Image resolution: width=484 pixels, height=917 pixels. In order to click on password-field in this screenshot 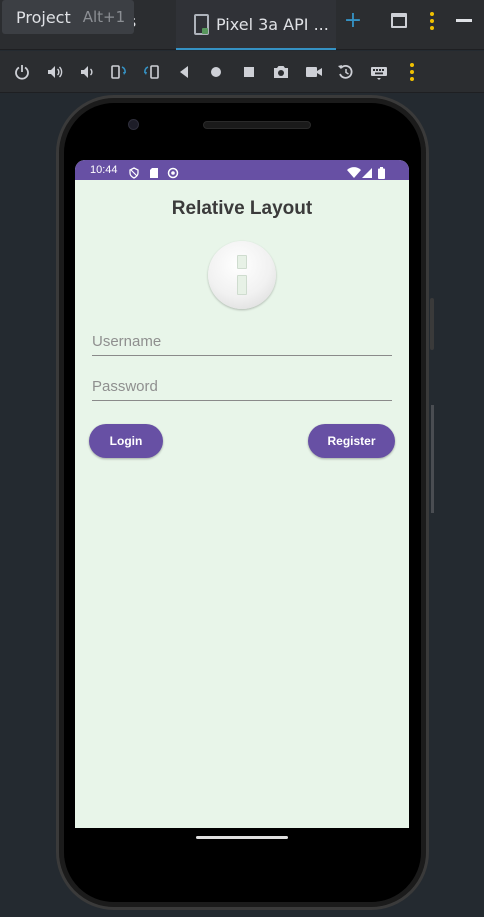, I will do `click(242, 388)`.